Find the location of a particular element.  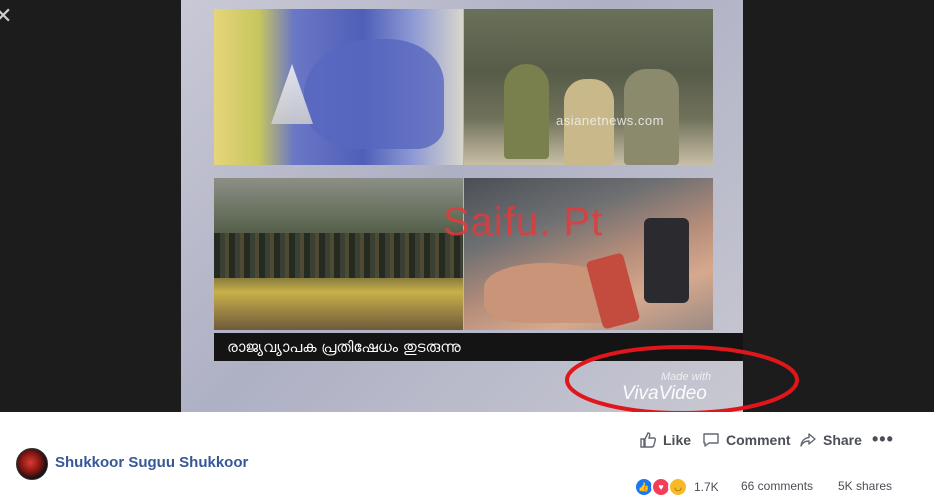

news-clip-top-right: asianetnews.com is located at coordinates (588, 87).